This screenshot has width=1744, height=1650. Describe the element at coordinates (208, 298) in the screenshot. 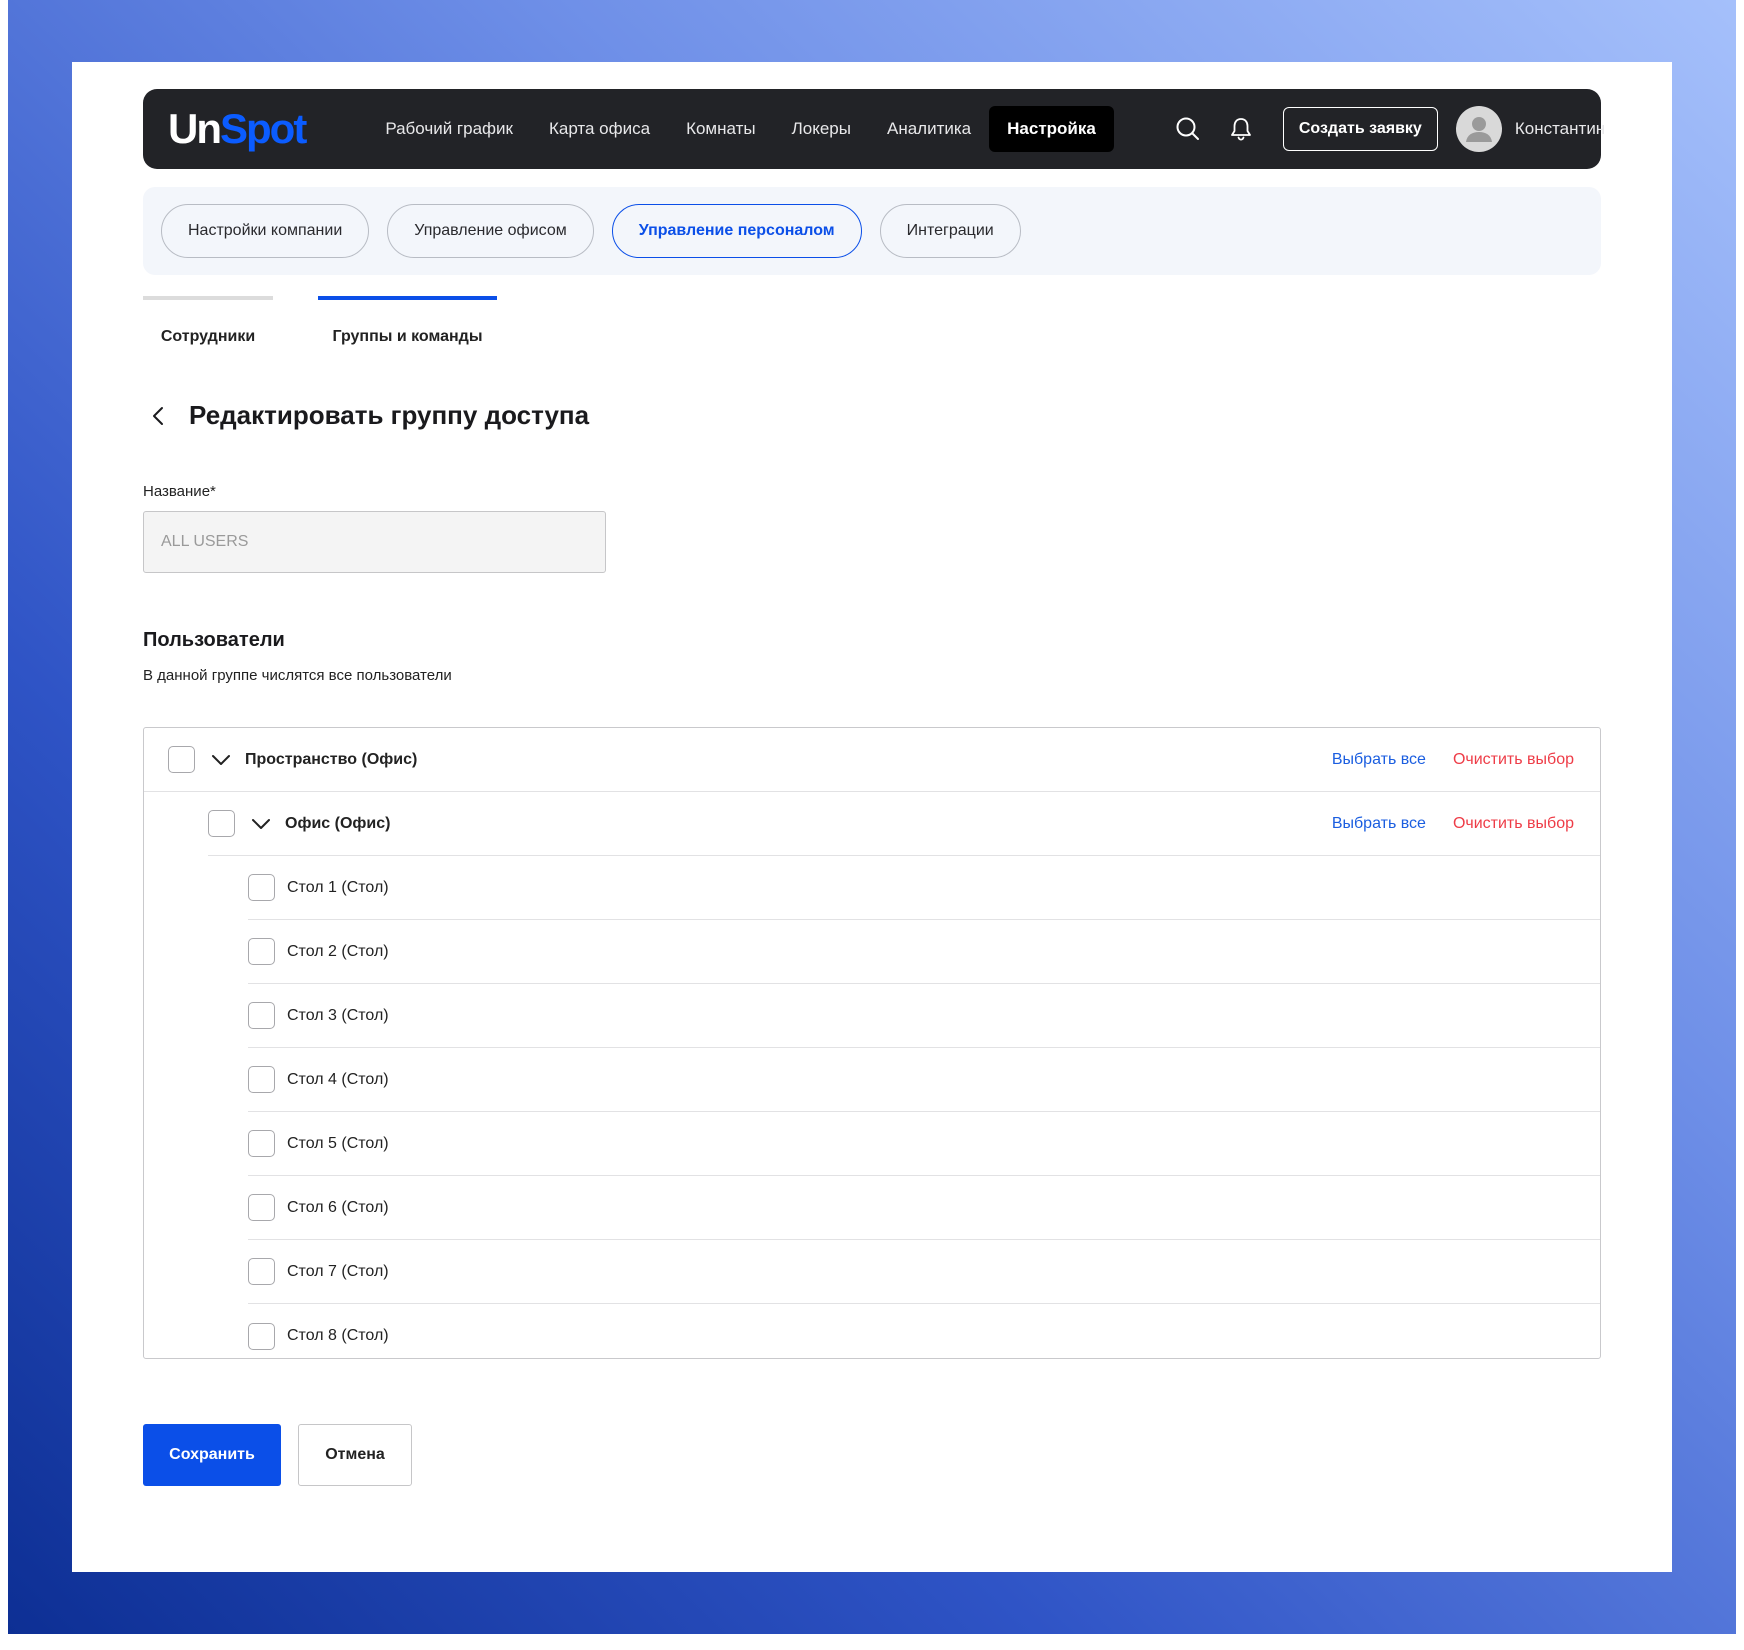

I see `tab-indicator` at that location.